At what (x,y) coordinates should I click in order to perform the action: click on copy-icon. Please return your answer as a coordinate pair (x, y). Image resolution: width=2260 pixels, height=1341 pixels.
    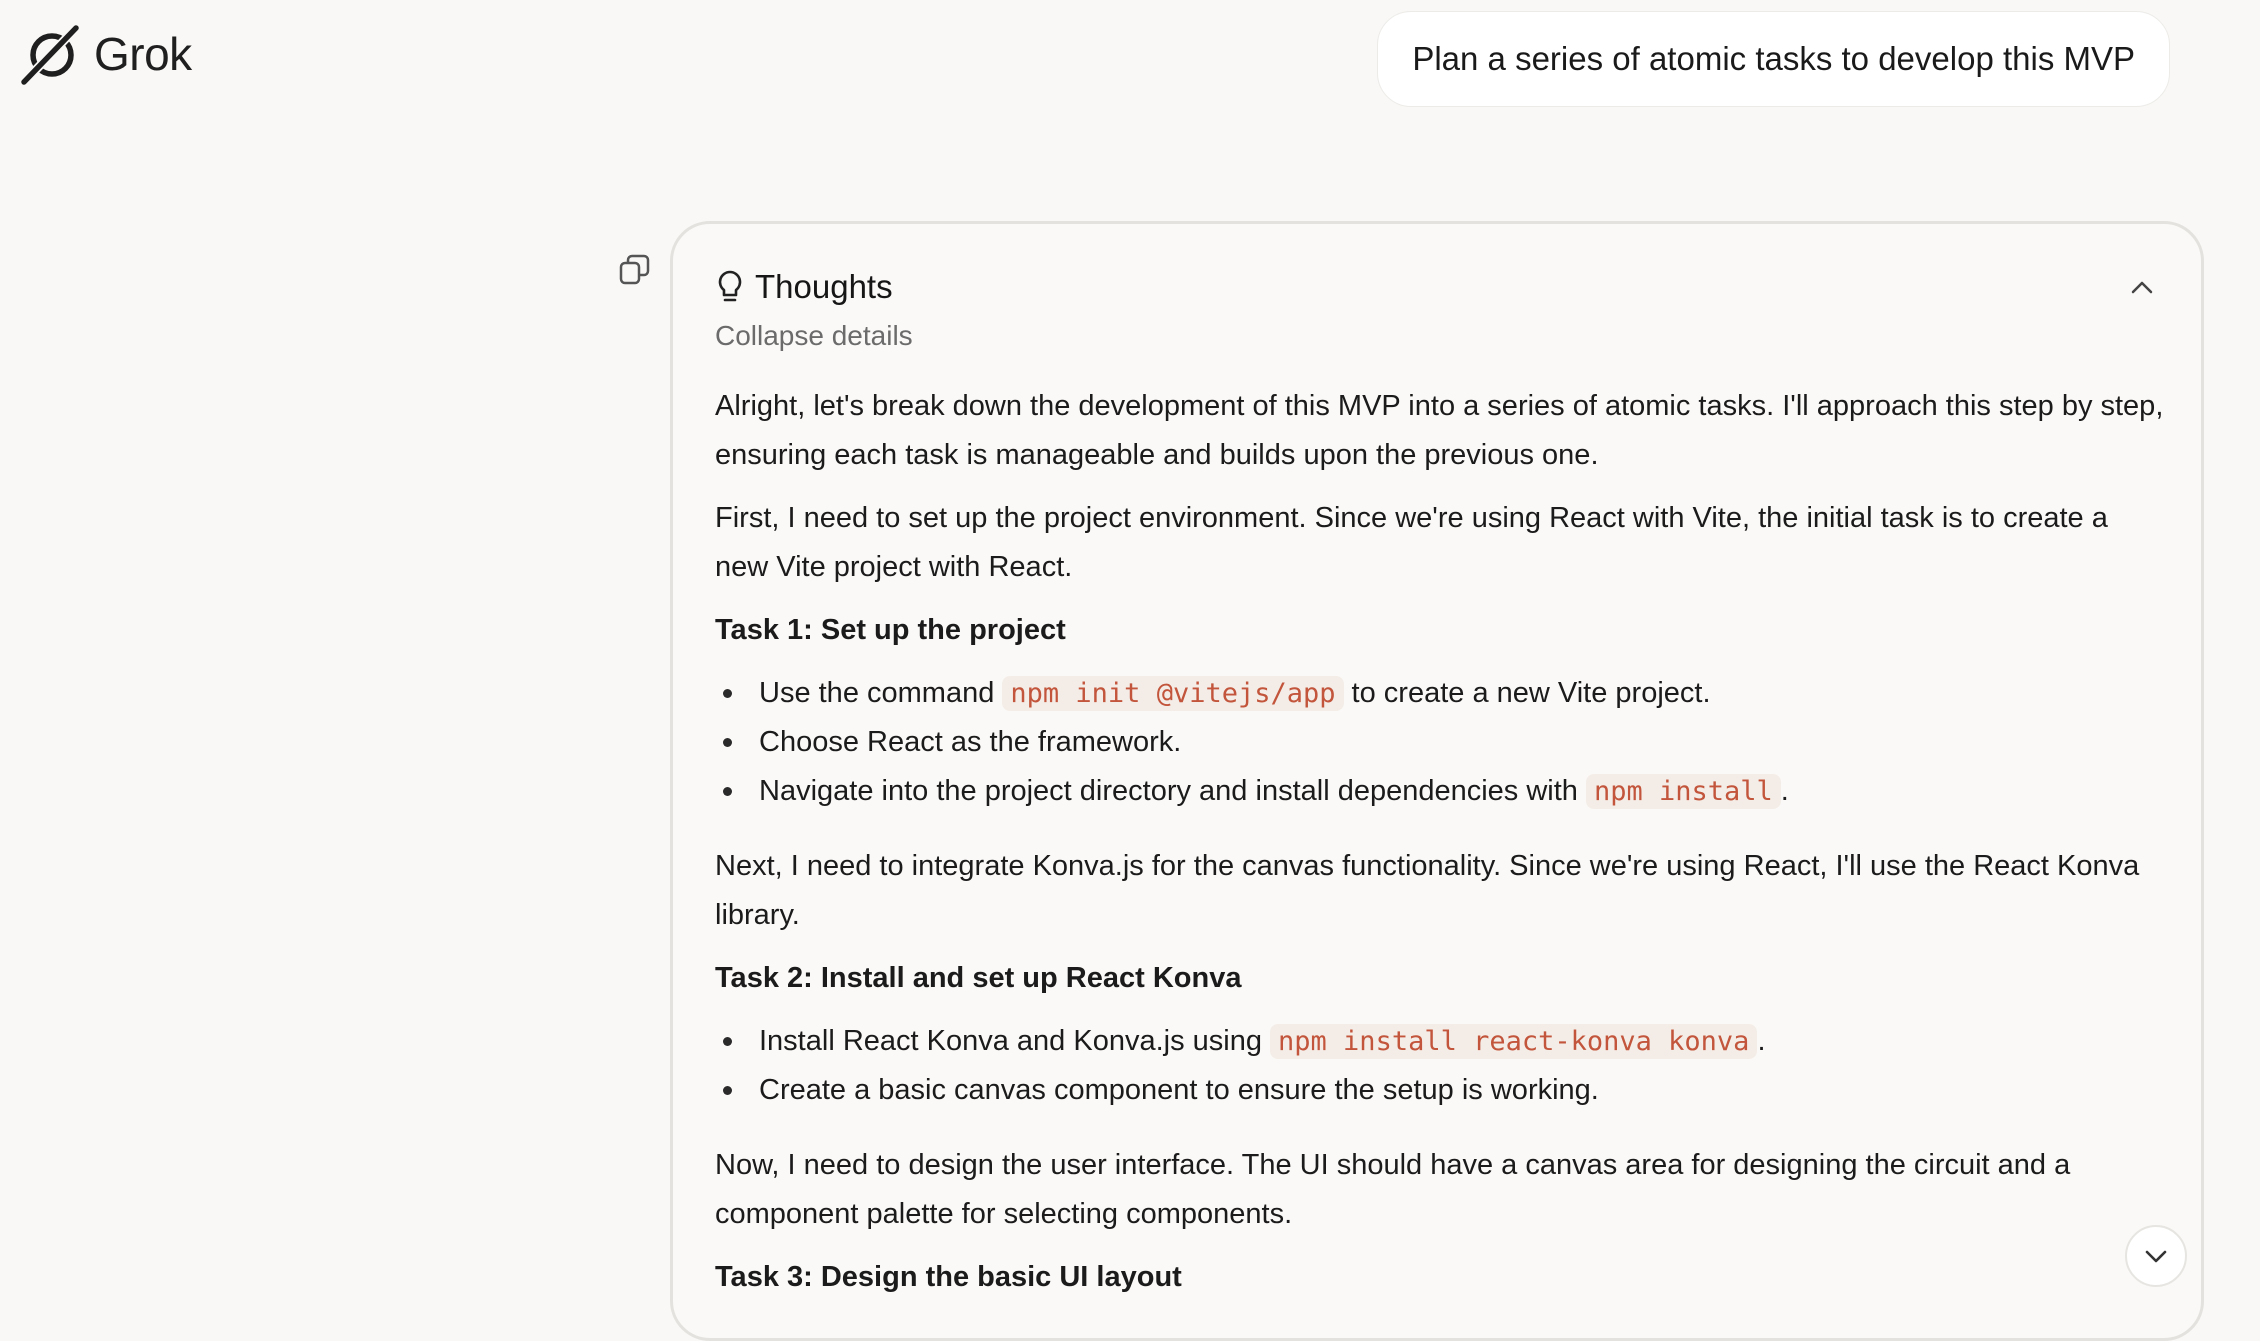
    Looking at the image, I should click on (635, 270).